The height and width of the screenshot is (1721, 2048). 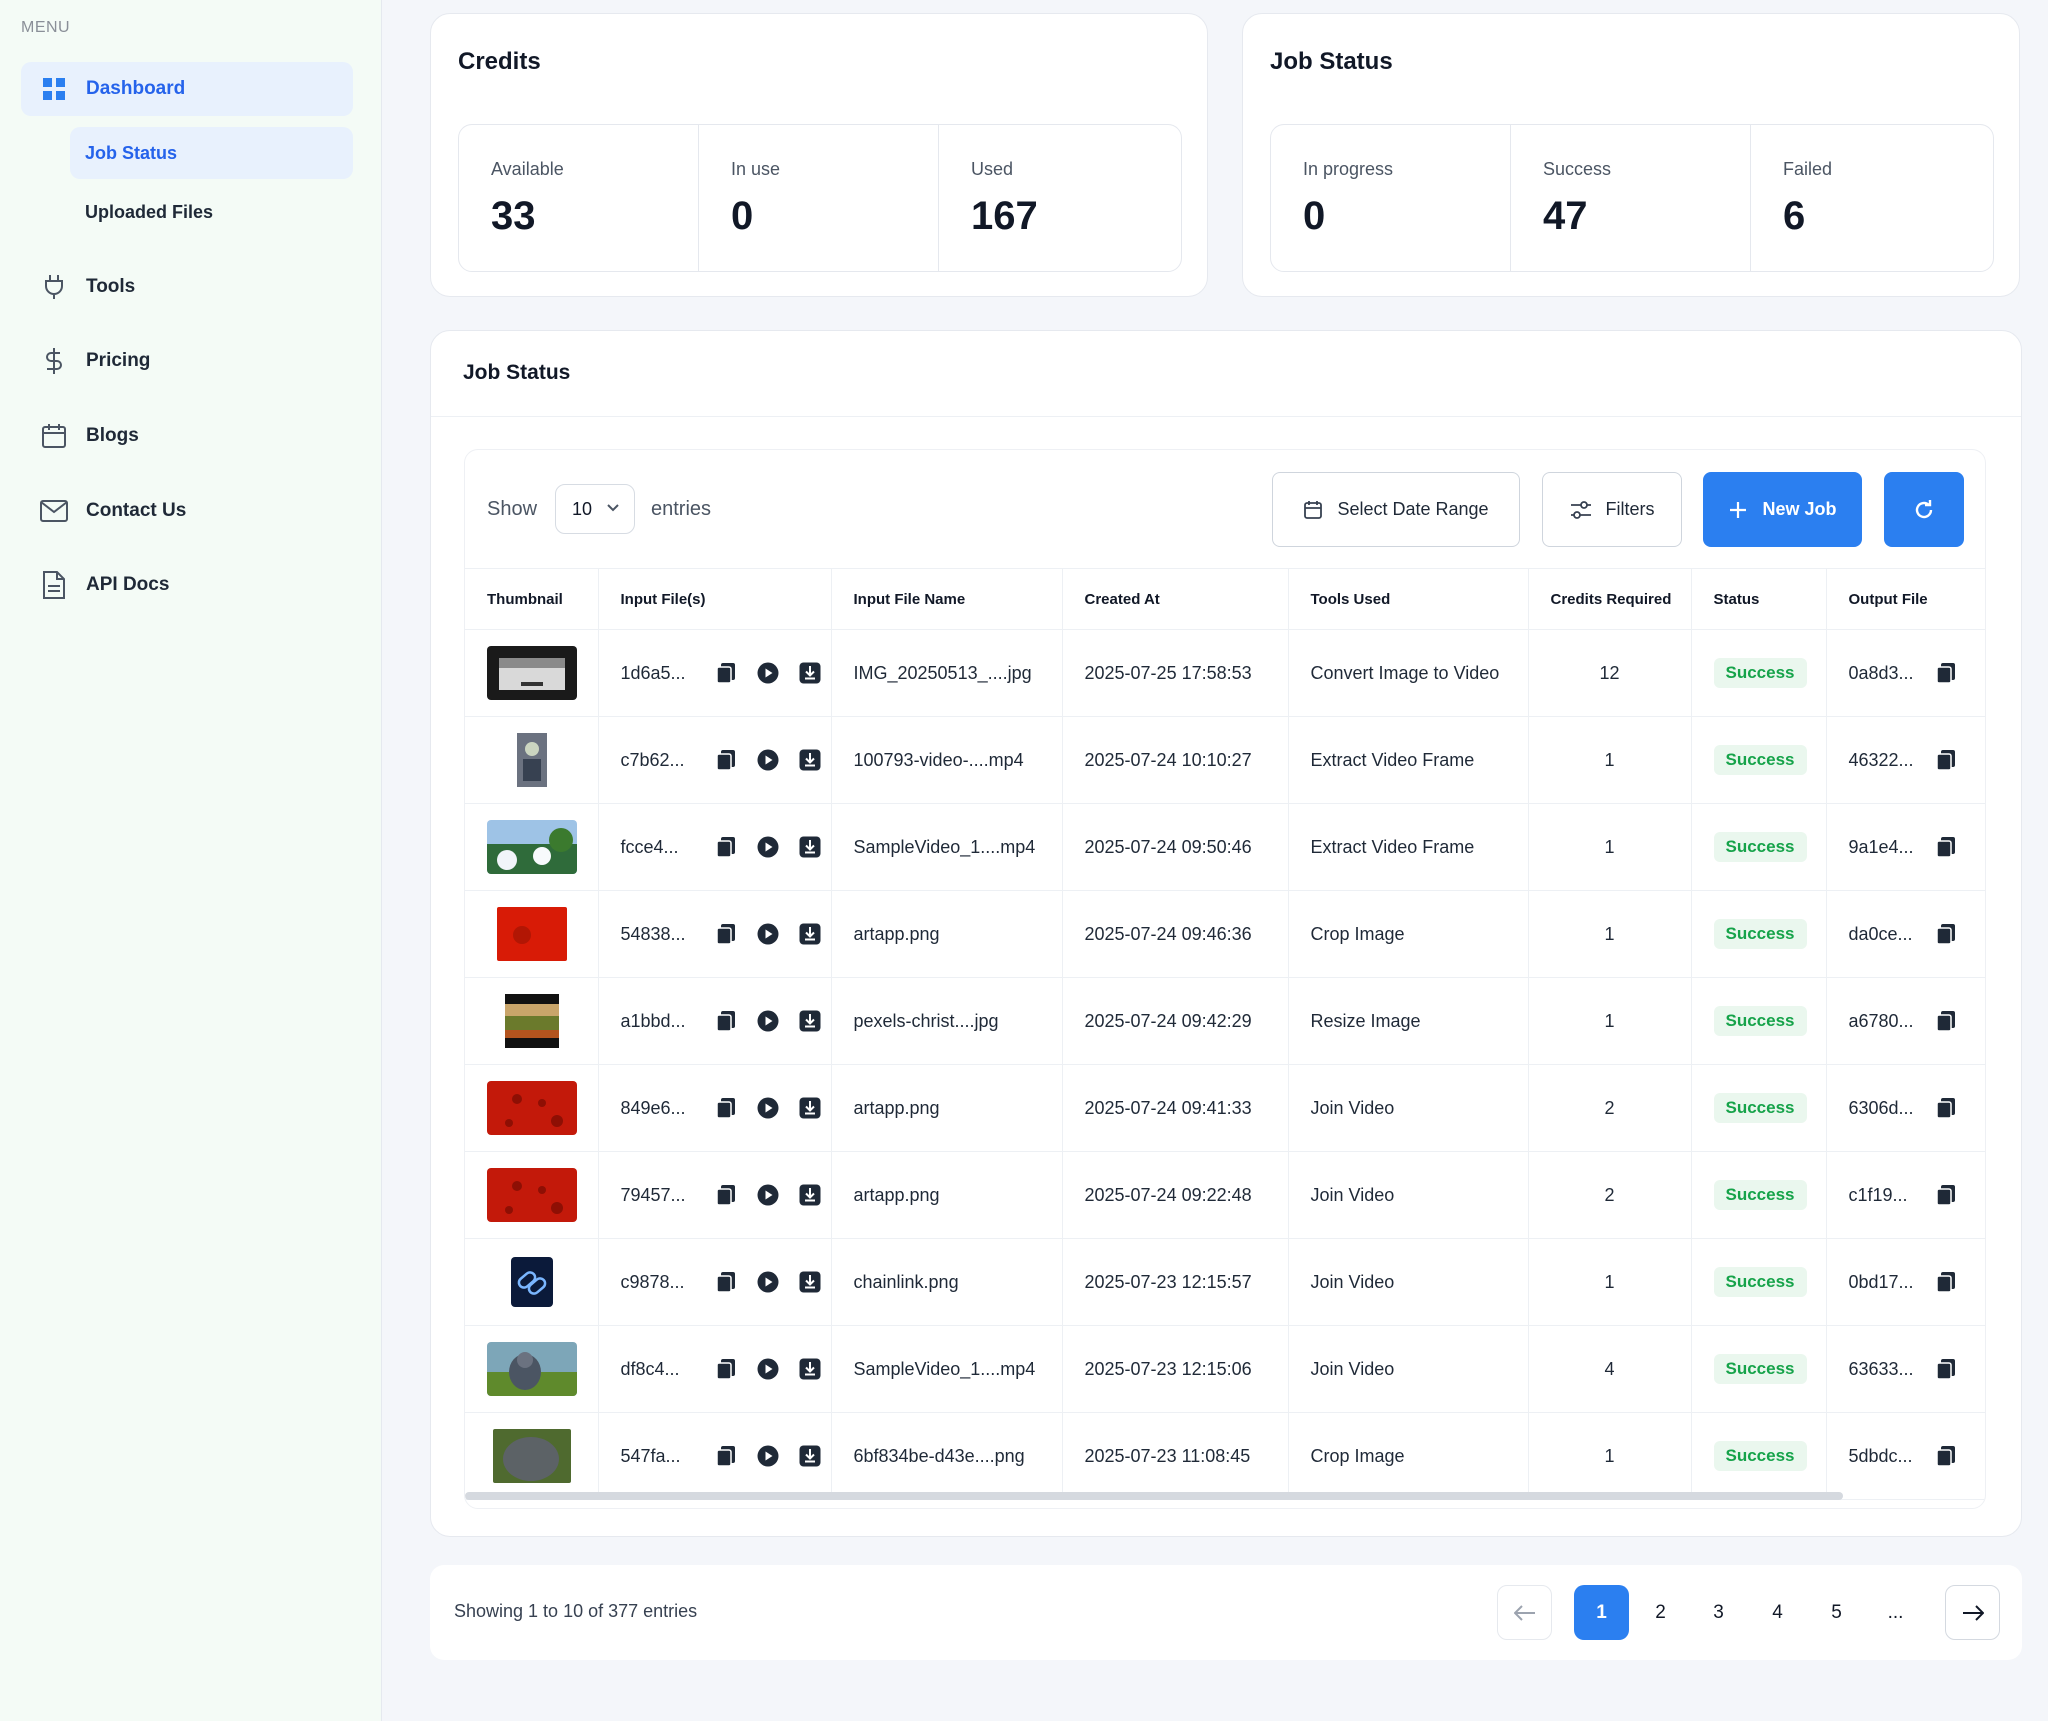 I want to click on input-file-name: artapp.png, so click(x=947, y=1195).